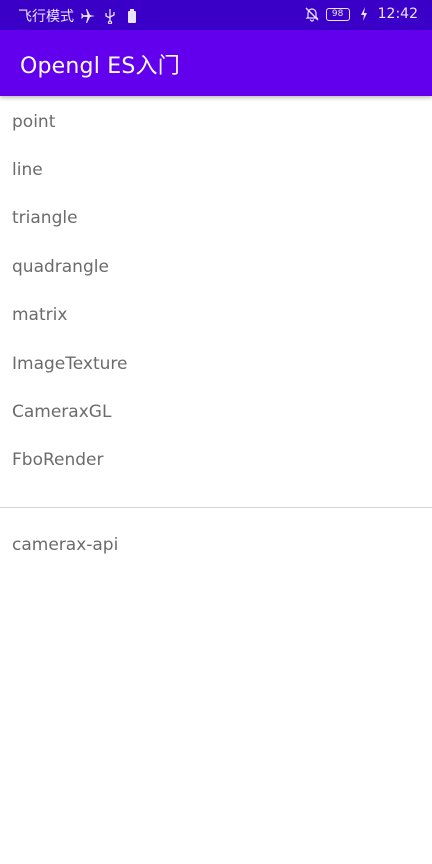 This screenshot has height=864, width=432. What do you see at coordinates (100, 66) in the screenshot?
I see `app-title: Opengl ES入门` at bounding box center [100, 66].